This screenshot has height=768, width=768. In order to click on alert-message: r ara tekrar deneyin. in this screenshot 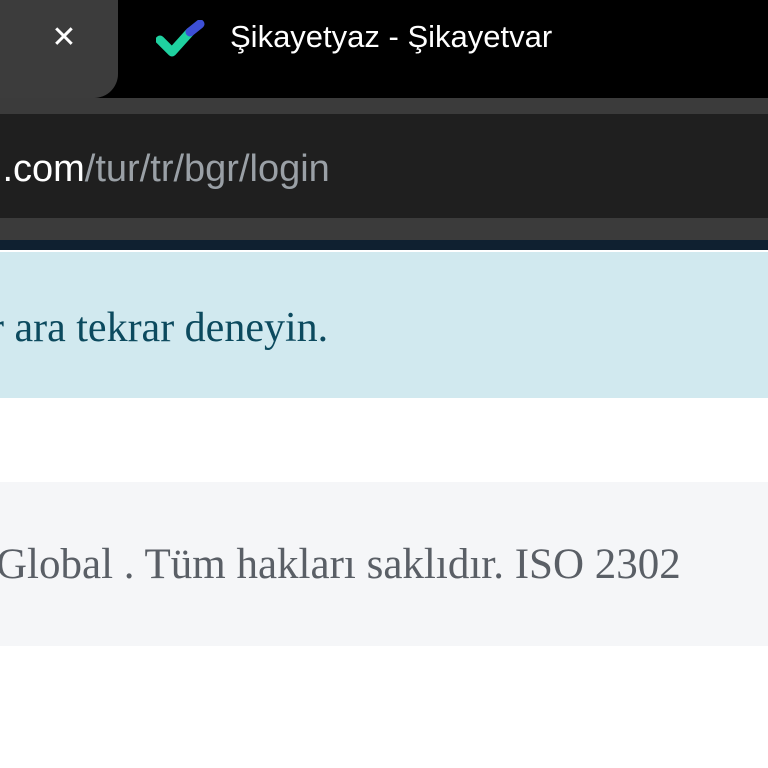, I will do `click(164, 328)`.